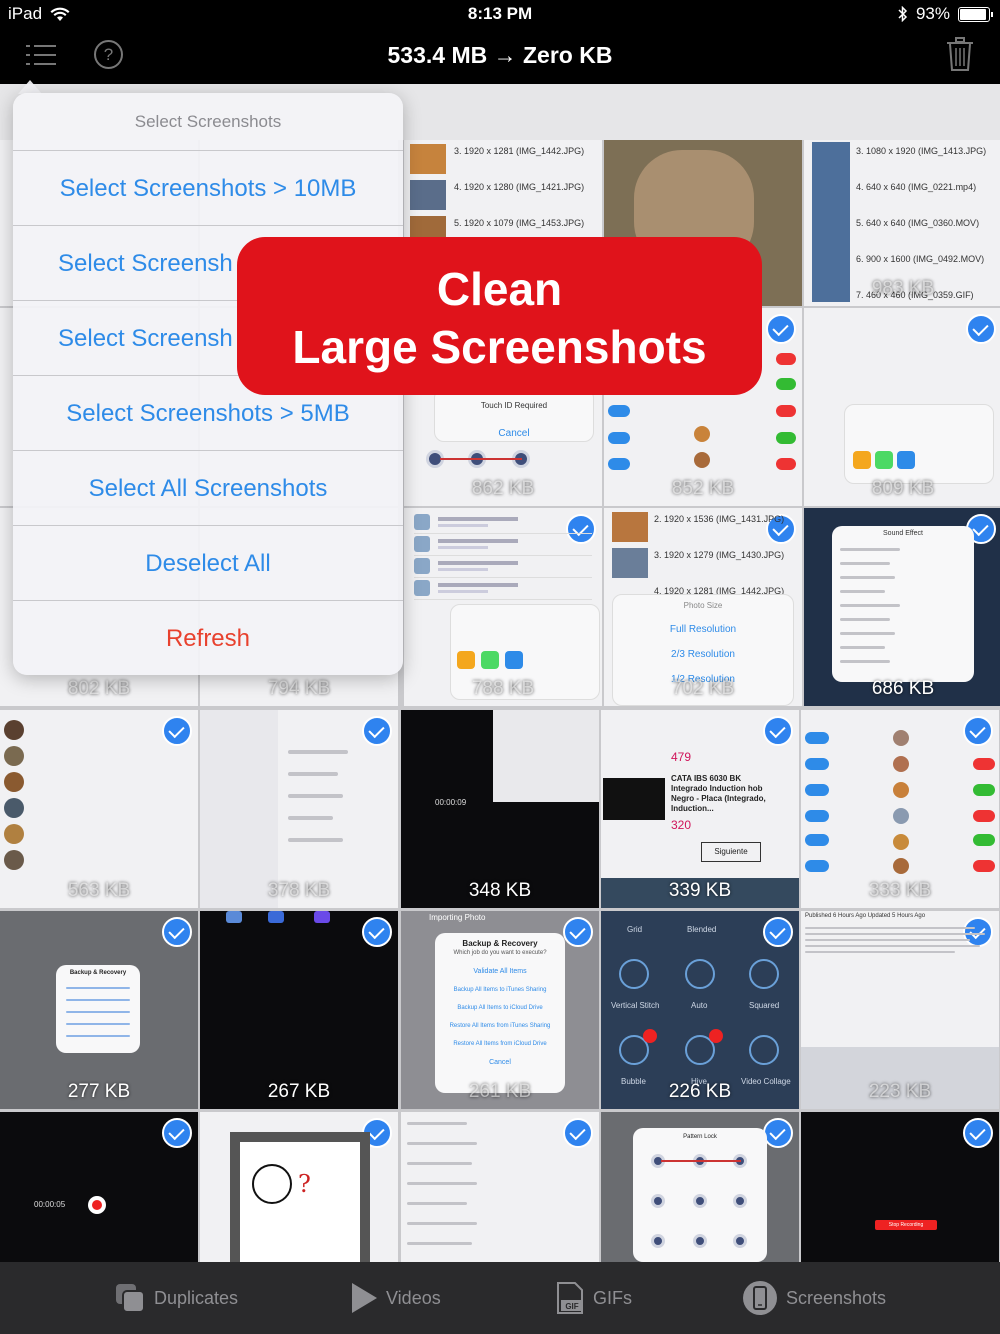  Describe the element at coordinates (500, 14) in the screenshot. I see `status-bar: iPad 8:13 PM 93%` at that location.